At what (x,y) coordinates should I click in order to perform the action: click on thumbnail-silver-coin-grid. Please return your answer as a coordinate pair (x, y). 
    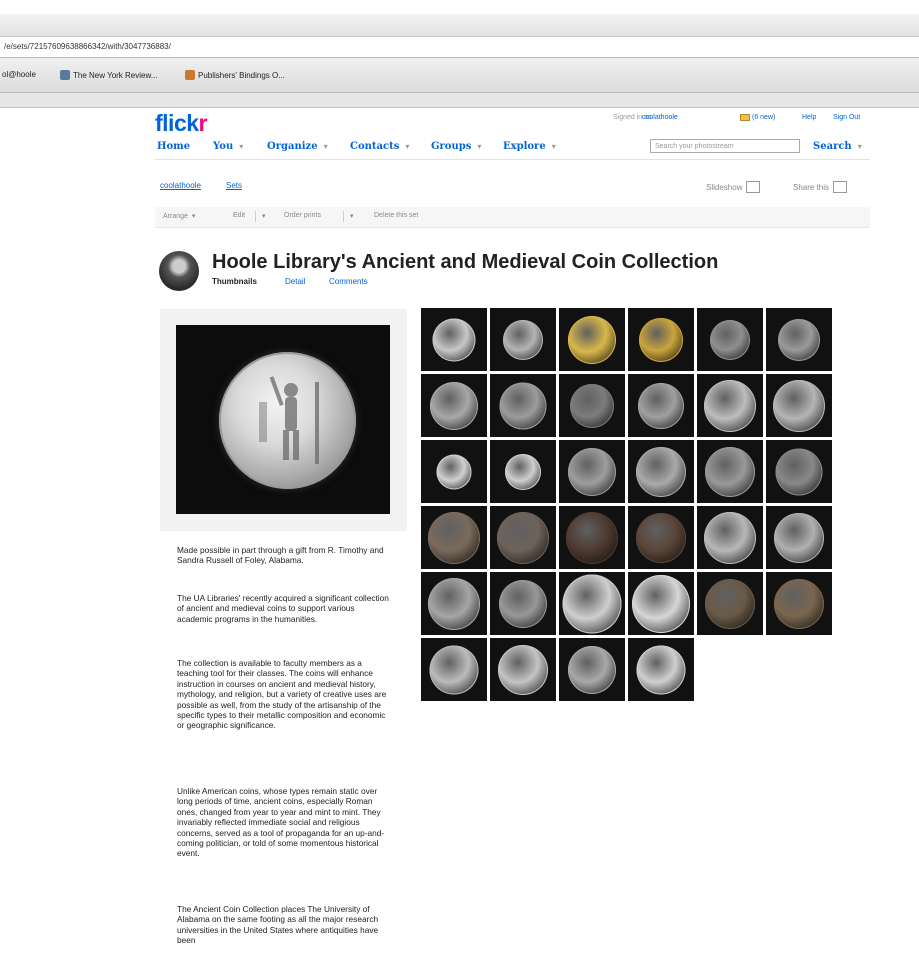
    Looking at the image, I should click on (661, 471).